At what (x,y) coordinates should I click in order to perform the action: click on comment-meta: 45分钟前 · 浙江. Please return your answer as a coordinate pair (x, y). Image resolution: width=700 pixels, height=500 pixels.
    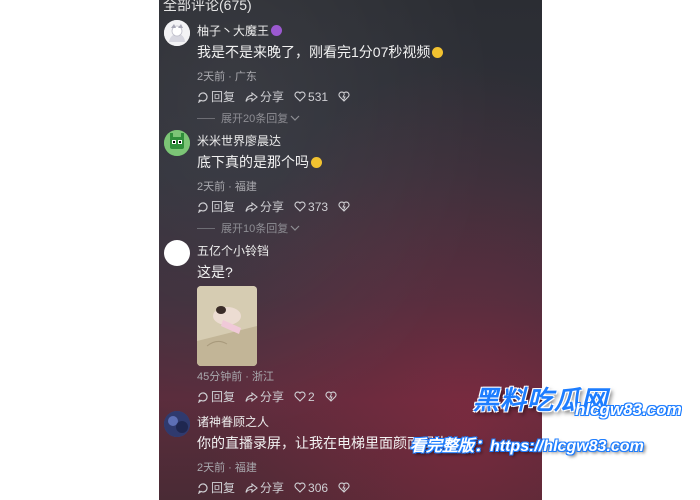
    Looking at the image, I should click on (236, 377).